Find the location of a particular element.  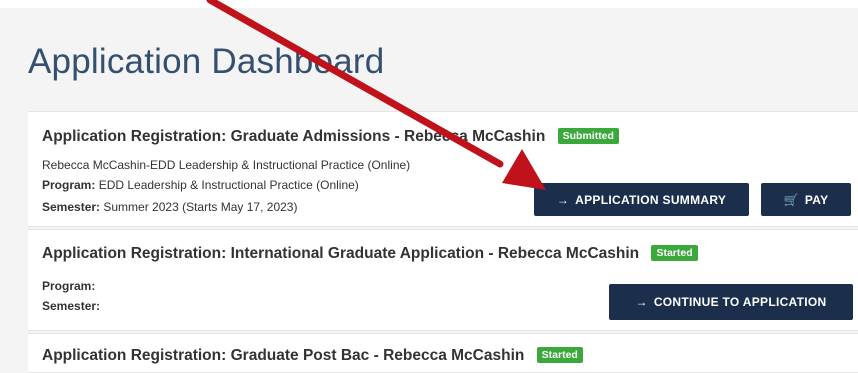

application-name: Graduate Post Bac - Rebecca McCashin is located at coordinates (377, 355).